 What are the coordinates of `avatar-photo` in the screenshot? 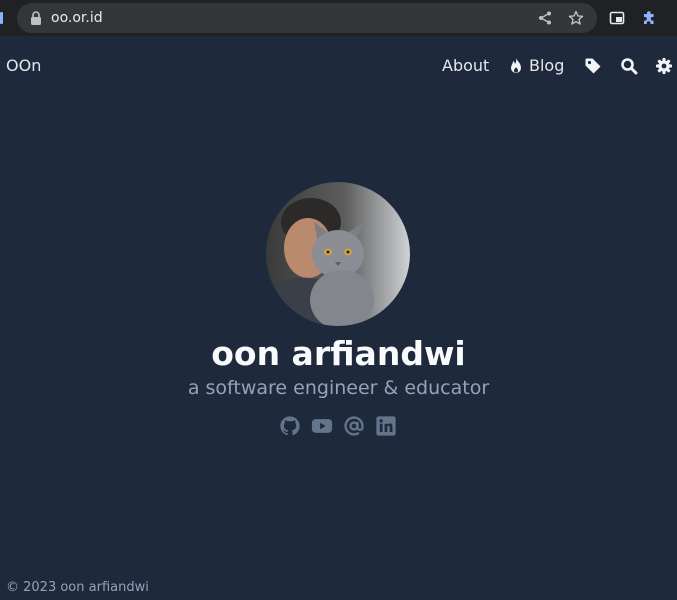 It's located at (338, 254).